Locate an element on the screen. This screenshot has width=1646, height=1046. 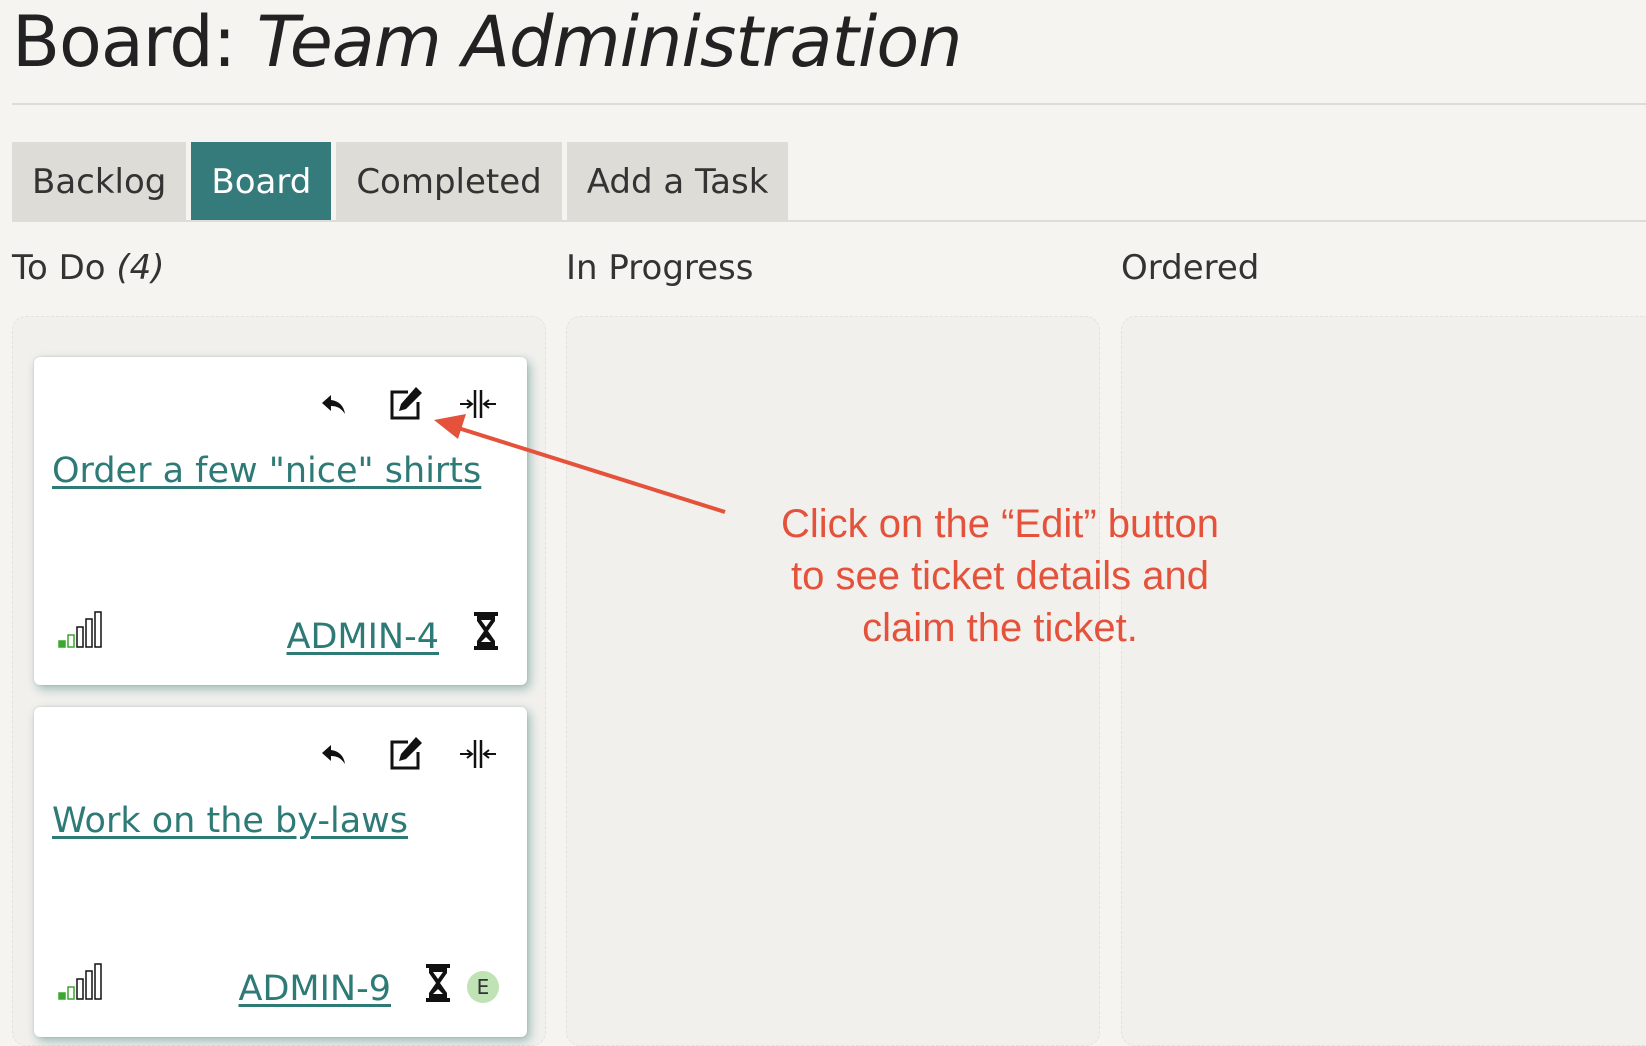
annotation-line: claim the ticket. is located at coordinates (1000, 628).